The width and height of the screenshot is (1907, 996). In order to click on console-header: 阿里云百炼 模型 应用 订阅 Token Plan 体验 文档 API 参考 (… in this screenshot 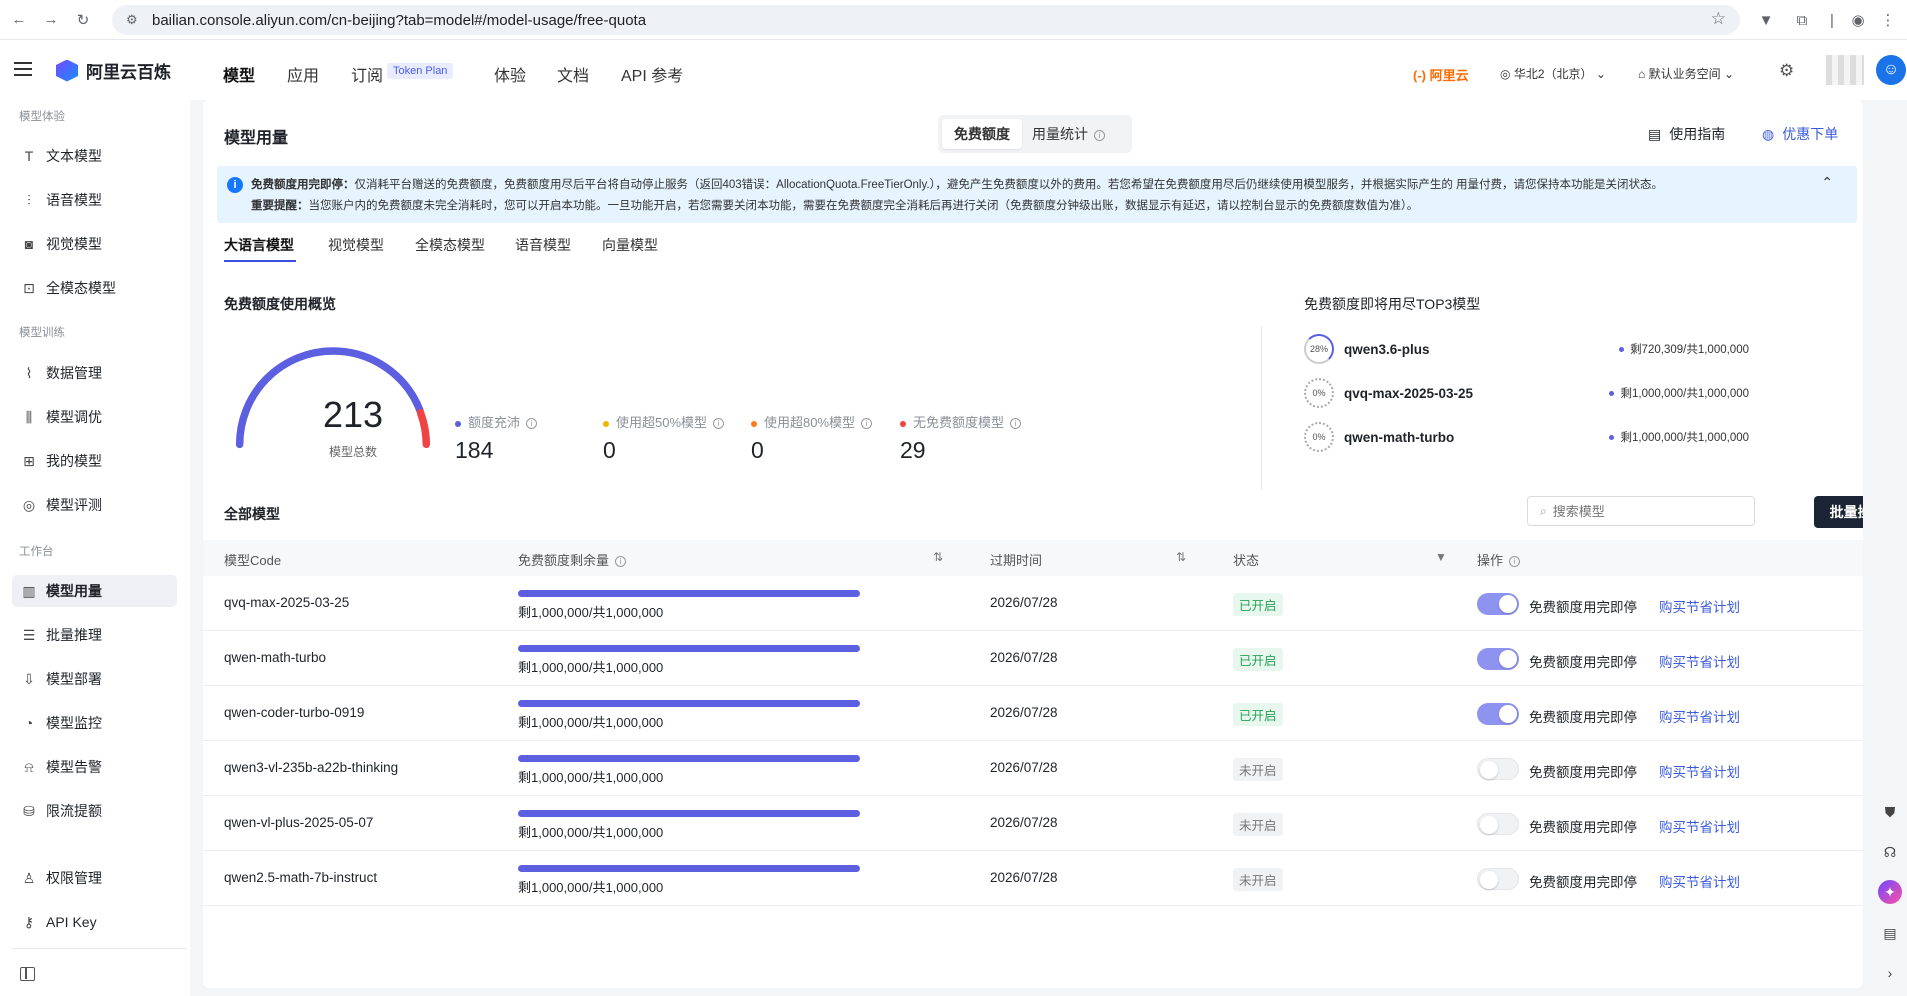, I will do `click(953, 70)`.